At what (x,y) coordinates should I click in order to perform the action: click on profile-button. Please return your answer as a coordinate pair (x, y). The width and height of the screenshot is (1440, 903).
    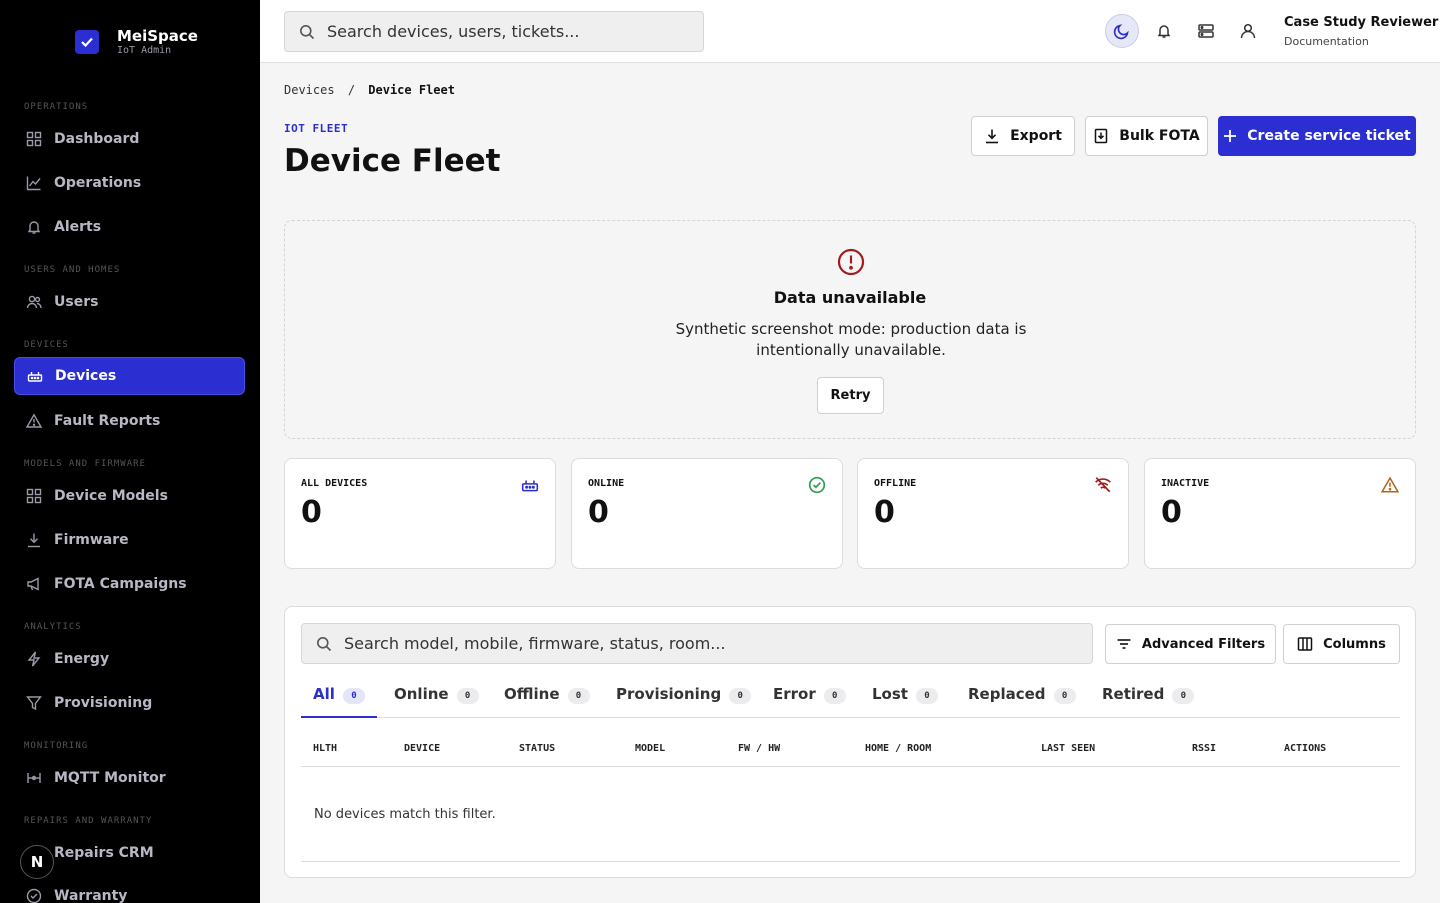
    Looking at the image, I should click on (1248, 31).